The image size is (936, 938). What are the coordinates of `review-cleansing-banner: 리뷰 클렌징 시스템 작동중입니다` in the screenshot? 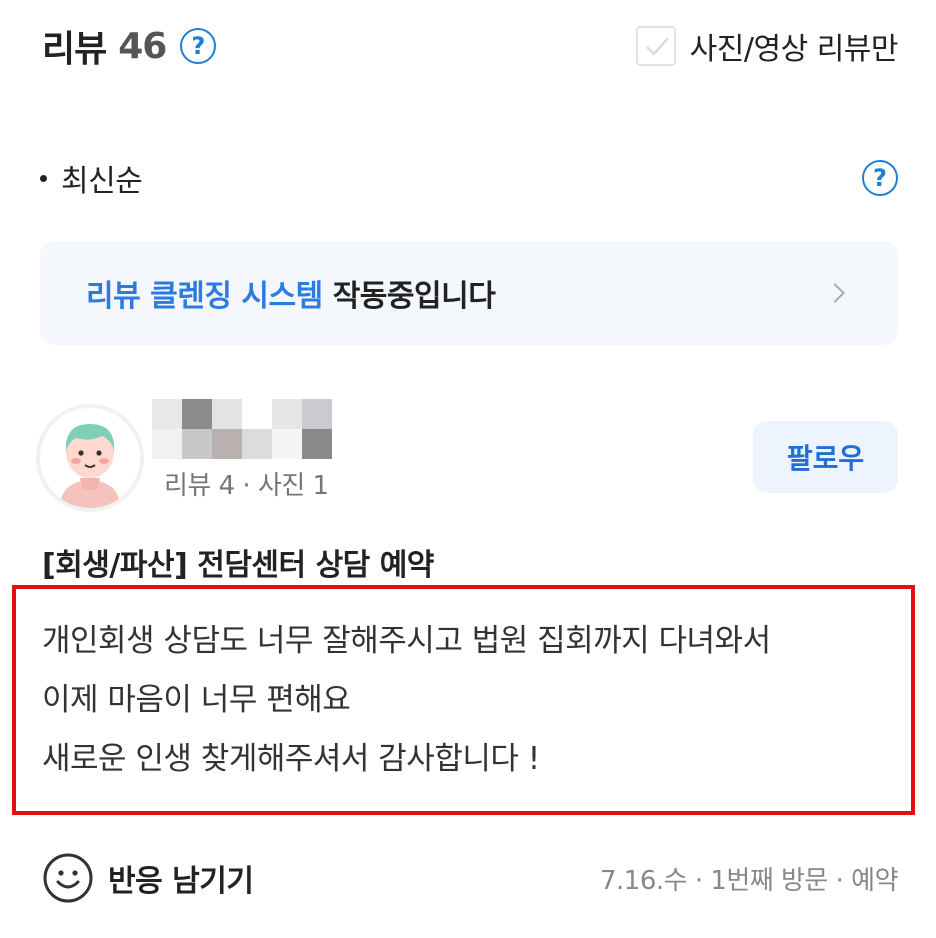 It's located at (469, 293).